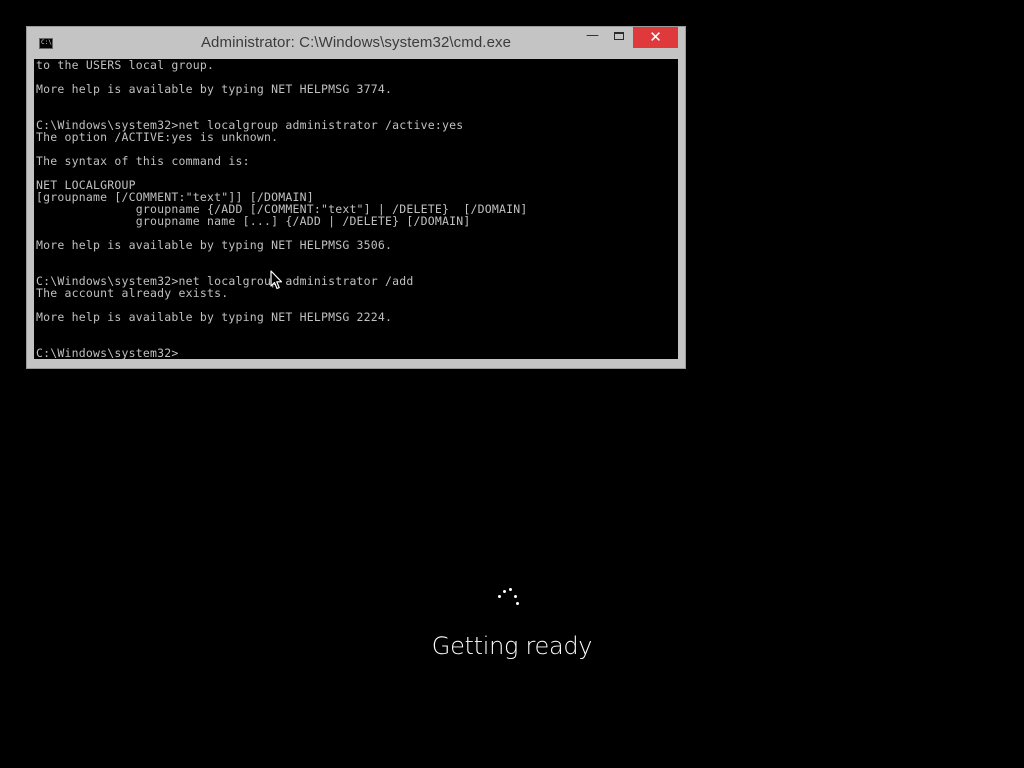  What do you see at coordinates (512, 646) in the screenshot?
I see `getting-ready-text: Getting ready` at bounding box center [512, 646].